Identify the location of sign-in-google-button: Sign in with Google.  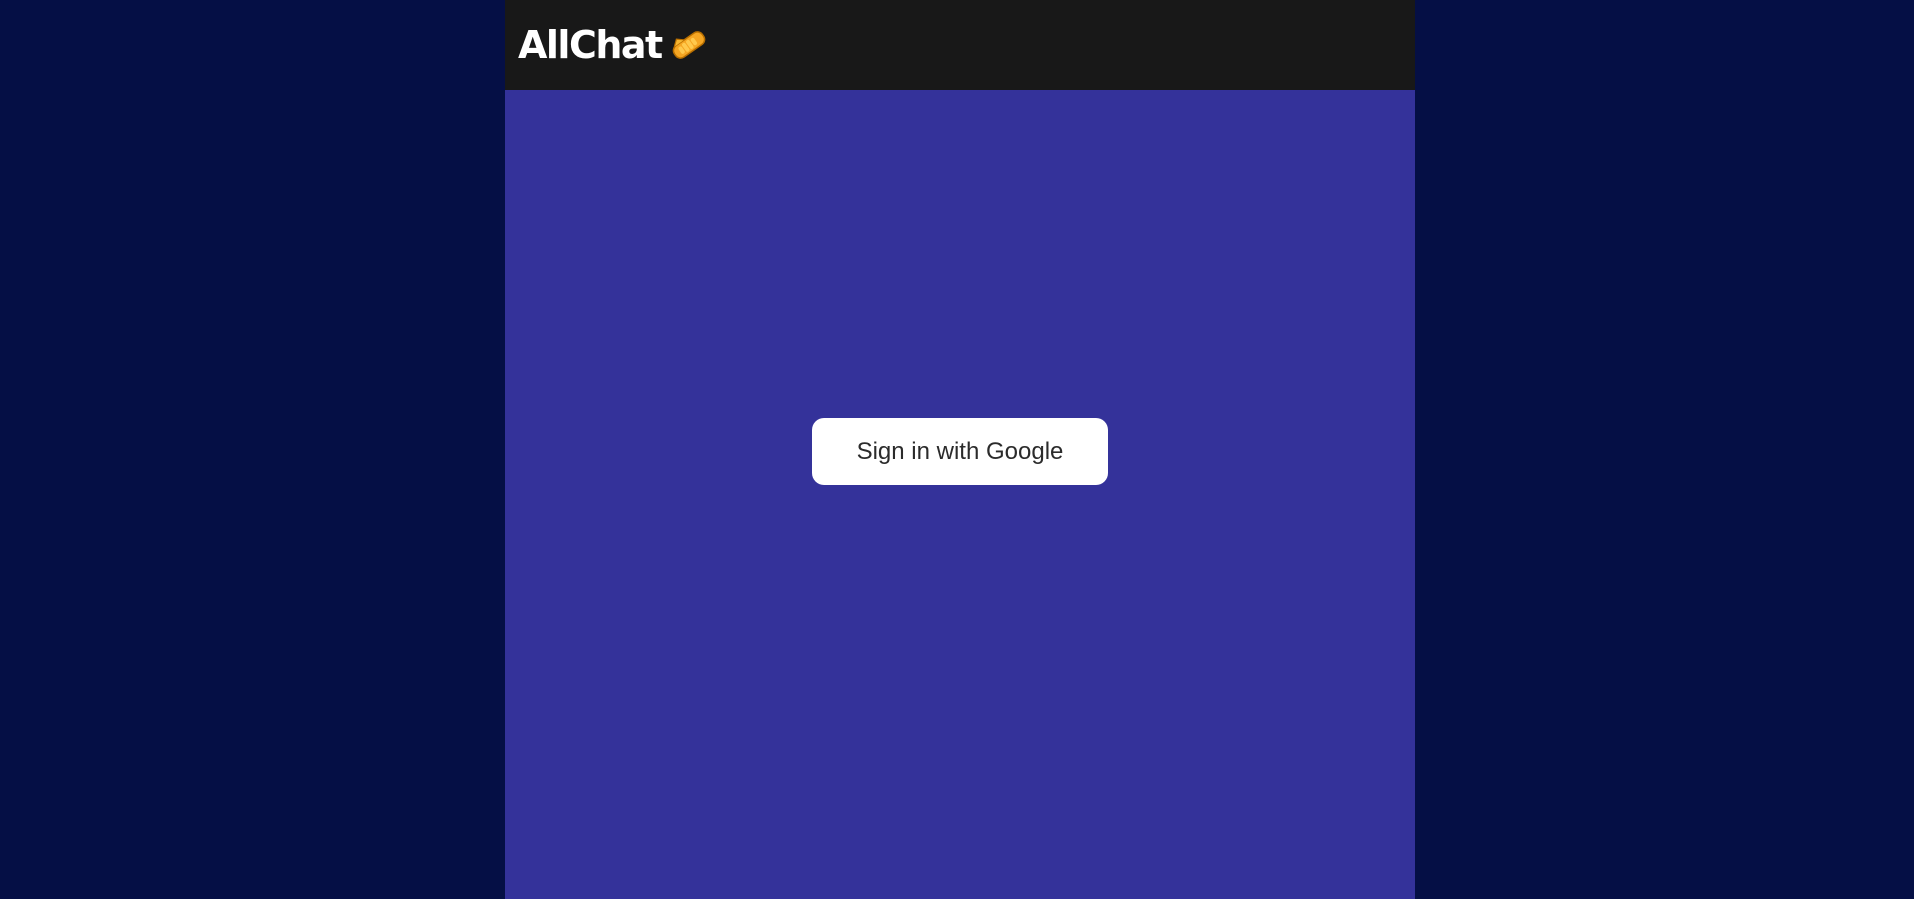
(960, 451).